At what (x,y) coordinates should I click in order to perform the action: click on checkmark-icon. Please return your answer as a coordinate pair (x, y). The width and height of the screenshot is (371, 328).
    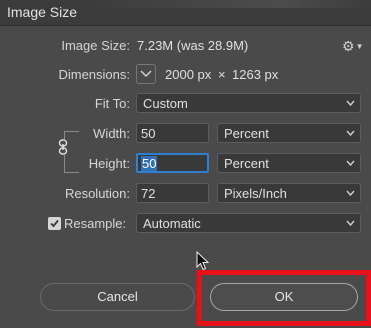
    Looking at the image, I should click on (54, 223).